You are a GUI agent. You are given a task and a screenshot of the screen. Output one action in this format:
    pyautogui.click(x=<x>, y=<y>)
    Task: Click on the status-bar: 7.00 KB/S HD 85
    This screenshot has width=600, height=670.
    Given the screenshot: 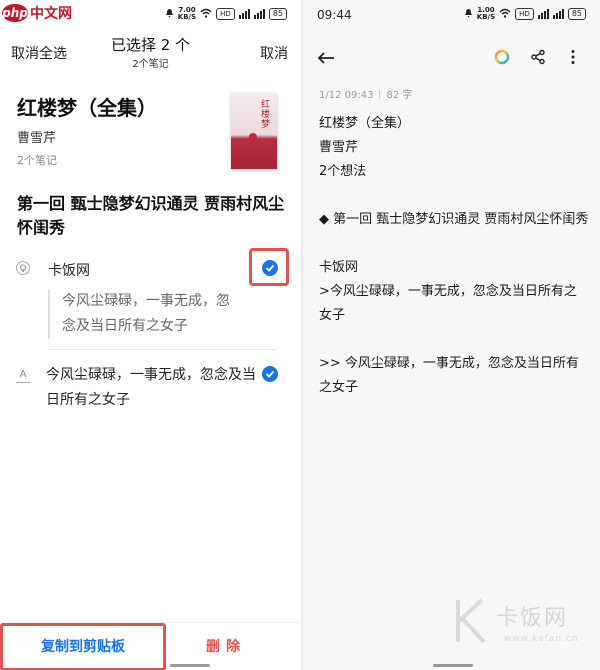 What is the action you would take?
    pyautogui.click(x=150, y=15)
    